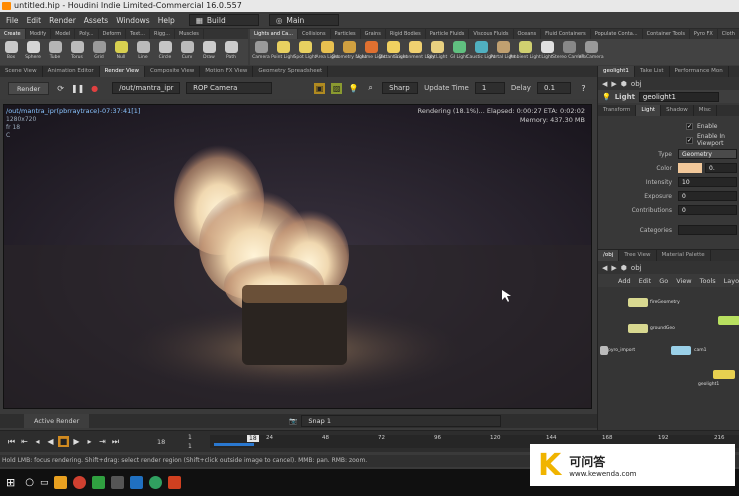  Describe the element at coordinates (231, 52) in the screenshot. I see `shelf-tool: Path` at that location.